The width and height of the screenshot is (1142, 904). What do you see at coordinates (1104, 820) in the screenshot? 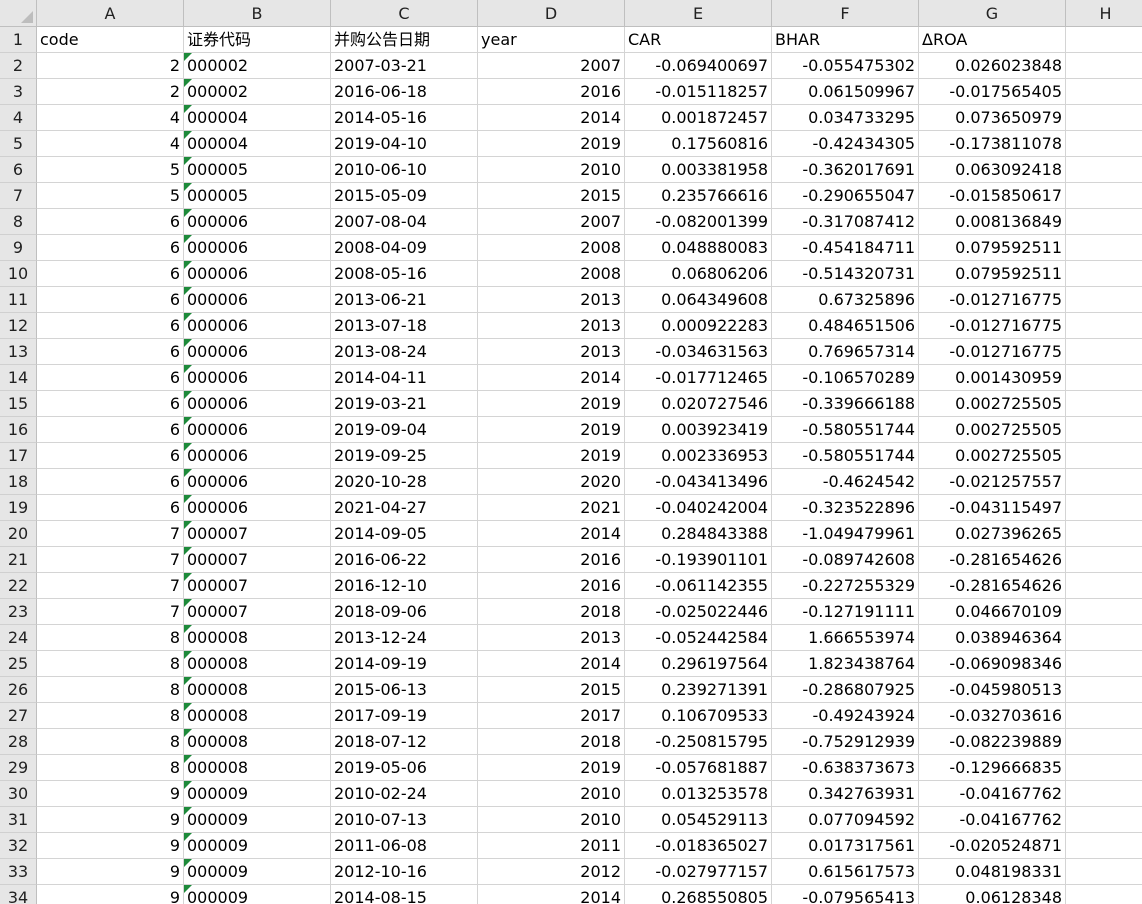
I see `cell-h31` at bounding box center [1104, 820].